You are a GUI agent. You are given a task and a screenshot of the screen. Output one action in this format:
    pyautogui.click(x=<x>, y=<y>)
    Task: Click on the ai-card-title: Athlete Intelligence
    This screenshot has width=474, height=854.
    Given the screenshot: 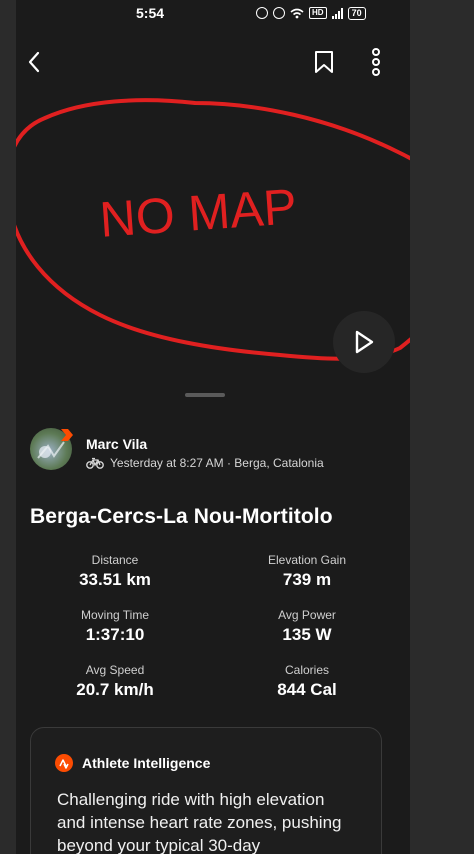 What is the action you would take?
    pyautogui.click(x=146, y=763)
    